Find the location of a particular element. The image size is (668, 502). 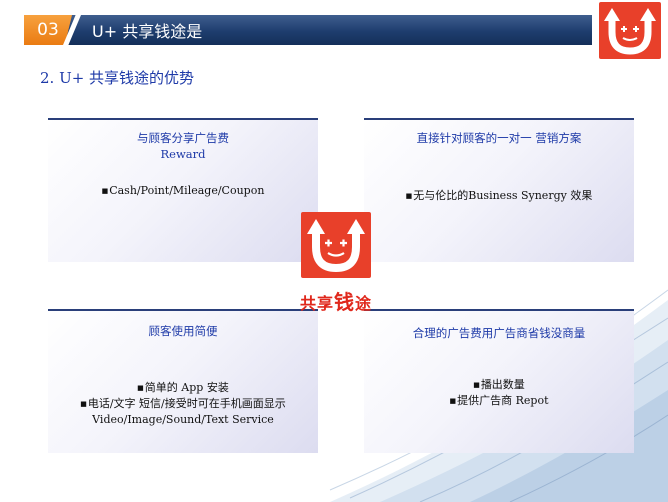

panel-body: ■无与伦比的Business Synergy 效果 is located at coordinates (499, 196).